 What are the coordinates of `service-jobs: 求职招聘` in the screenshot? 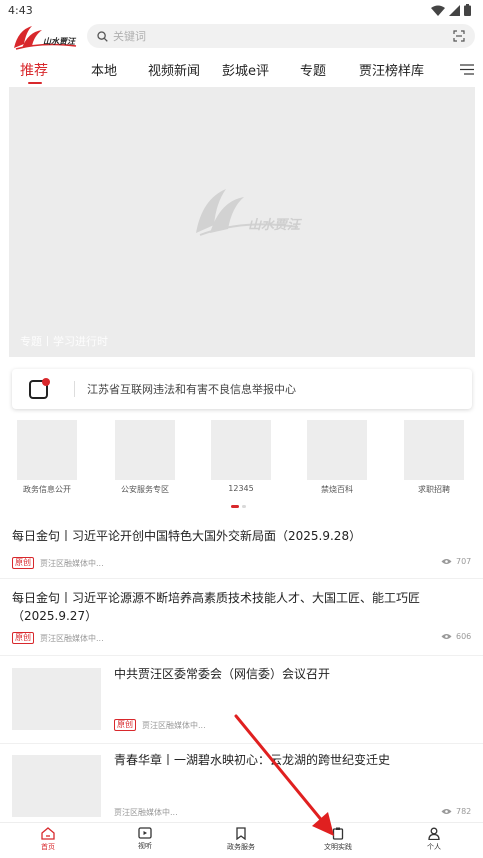 It's located at (434, 457).